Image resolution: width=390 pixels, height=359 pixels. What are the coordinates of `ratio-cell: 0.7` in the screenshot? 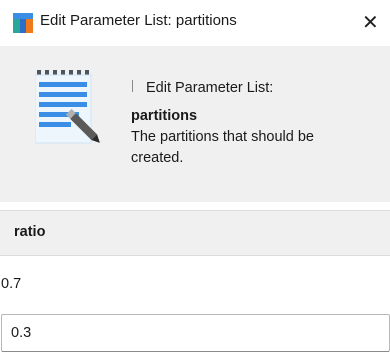 It's located at (11, 284).